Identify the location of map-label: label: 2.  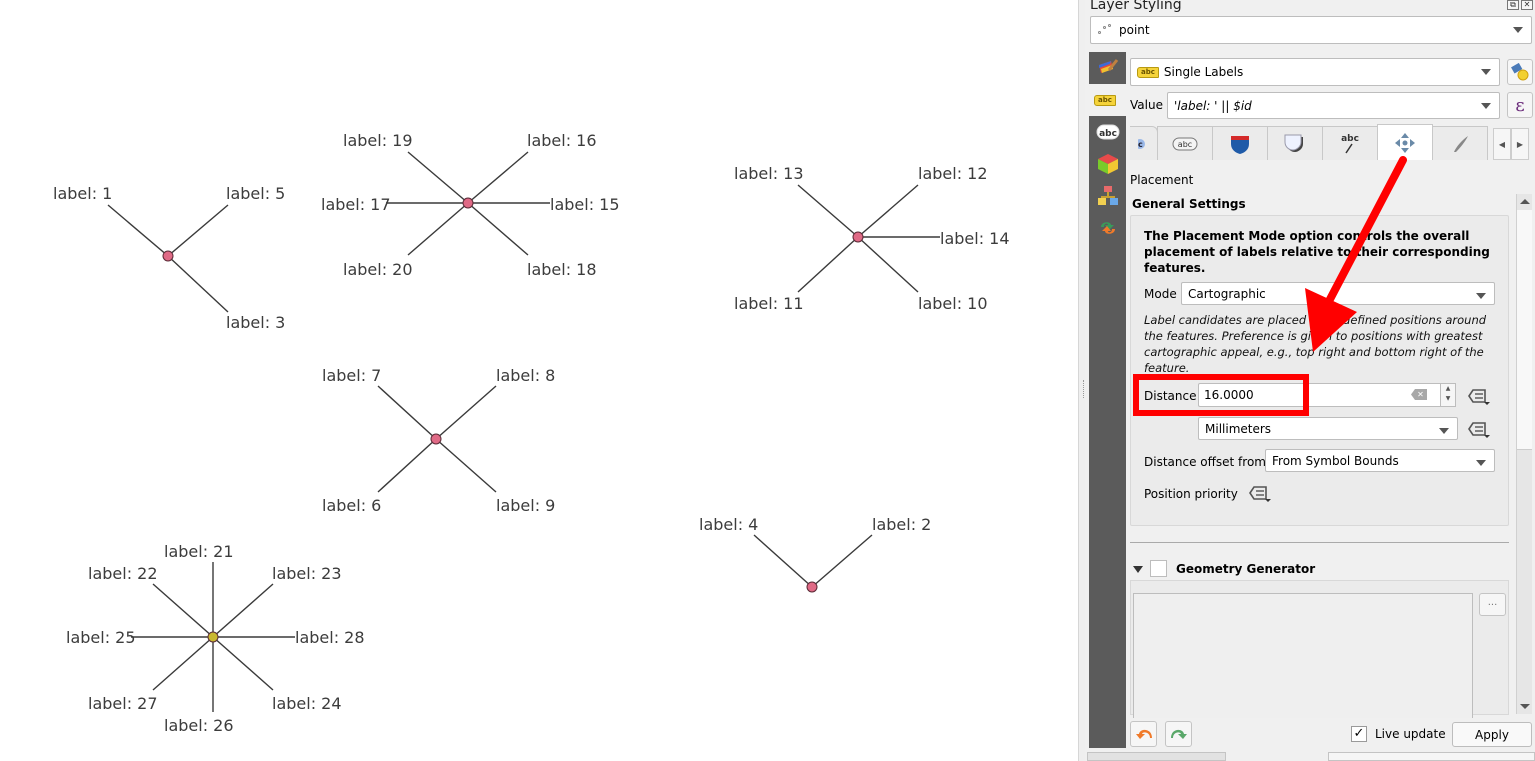
(901, 524).